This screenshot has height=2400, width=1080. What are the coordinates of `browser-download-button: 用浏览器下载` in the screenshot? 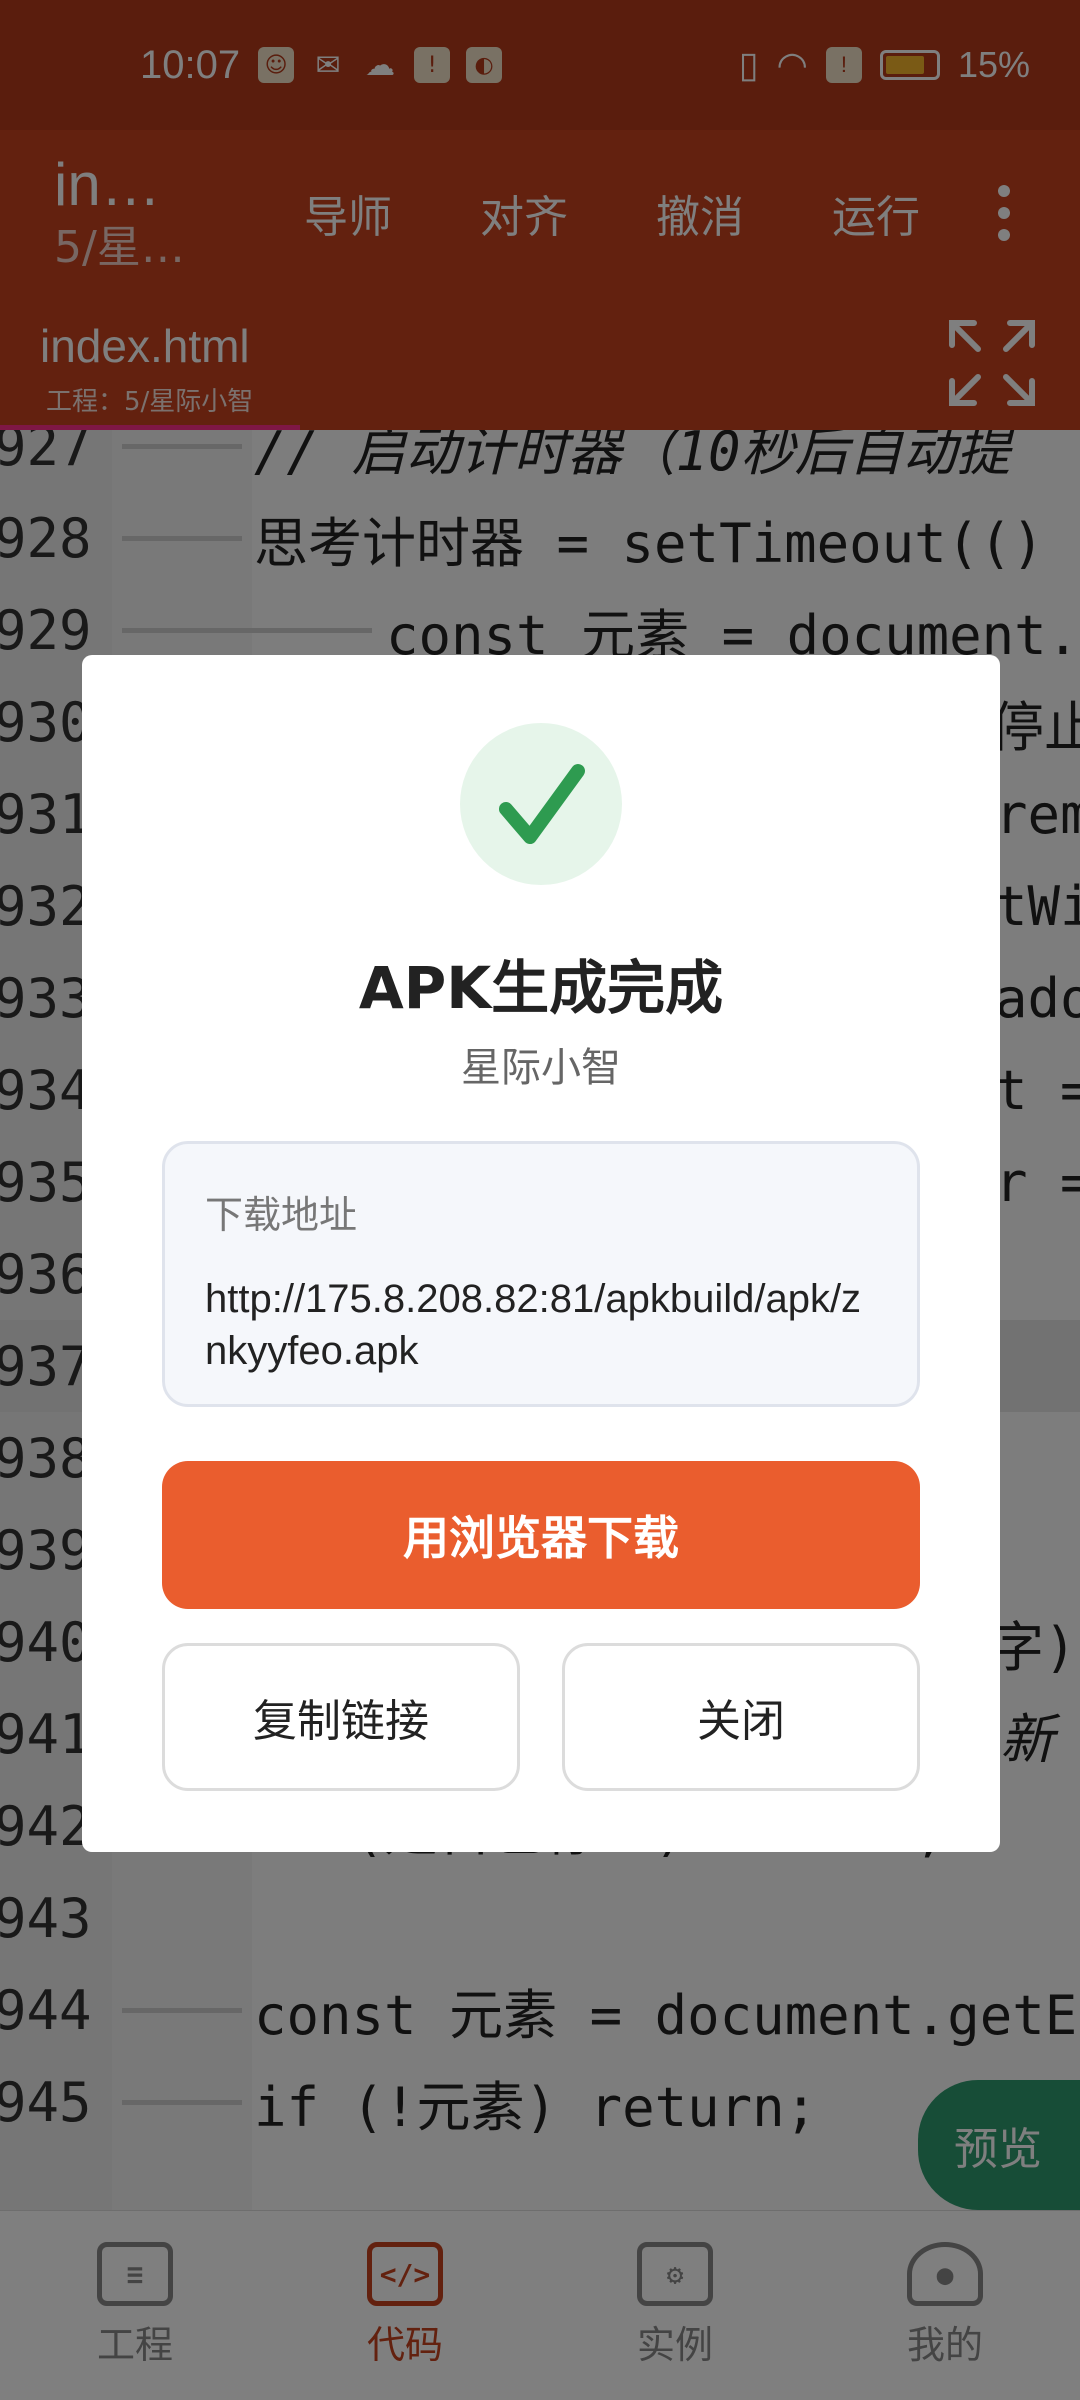 It's located at (541, 1535).